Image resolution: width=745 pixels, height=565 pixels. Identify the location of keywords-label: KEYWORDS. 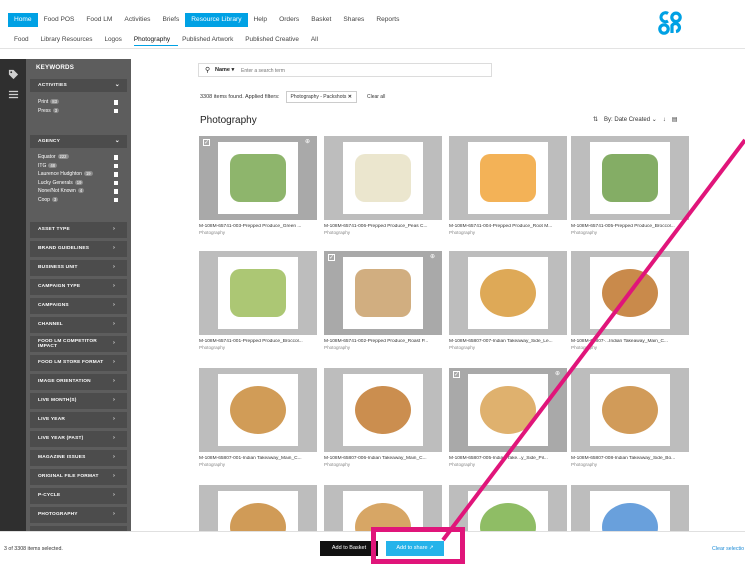
(78, 68).